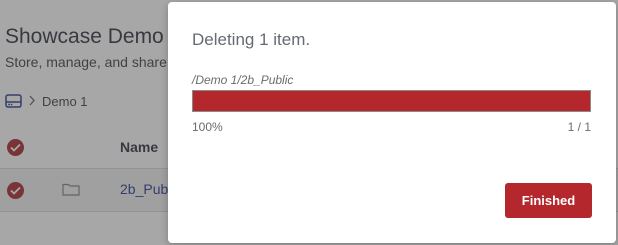  What do you see at coordinates (251, 39) in the screenshot?
I see `dialog-title: Deleting 1 item.` at bounding box center [251, 39].